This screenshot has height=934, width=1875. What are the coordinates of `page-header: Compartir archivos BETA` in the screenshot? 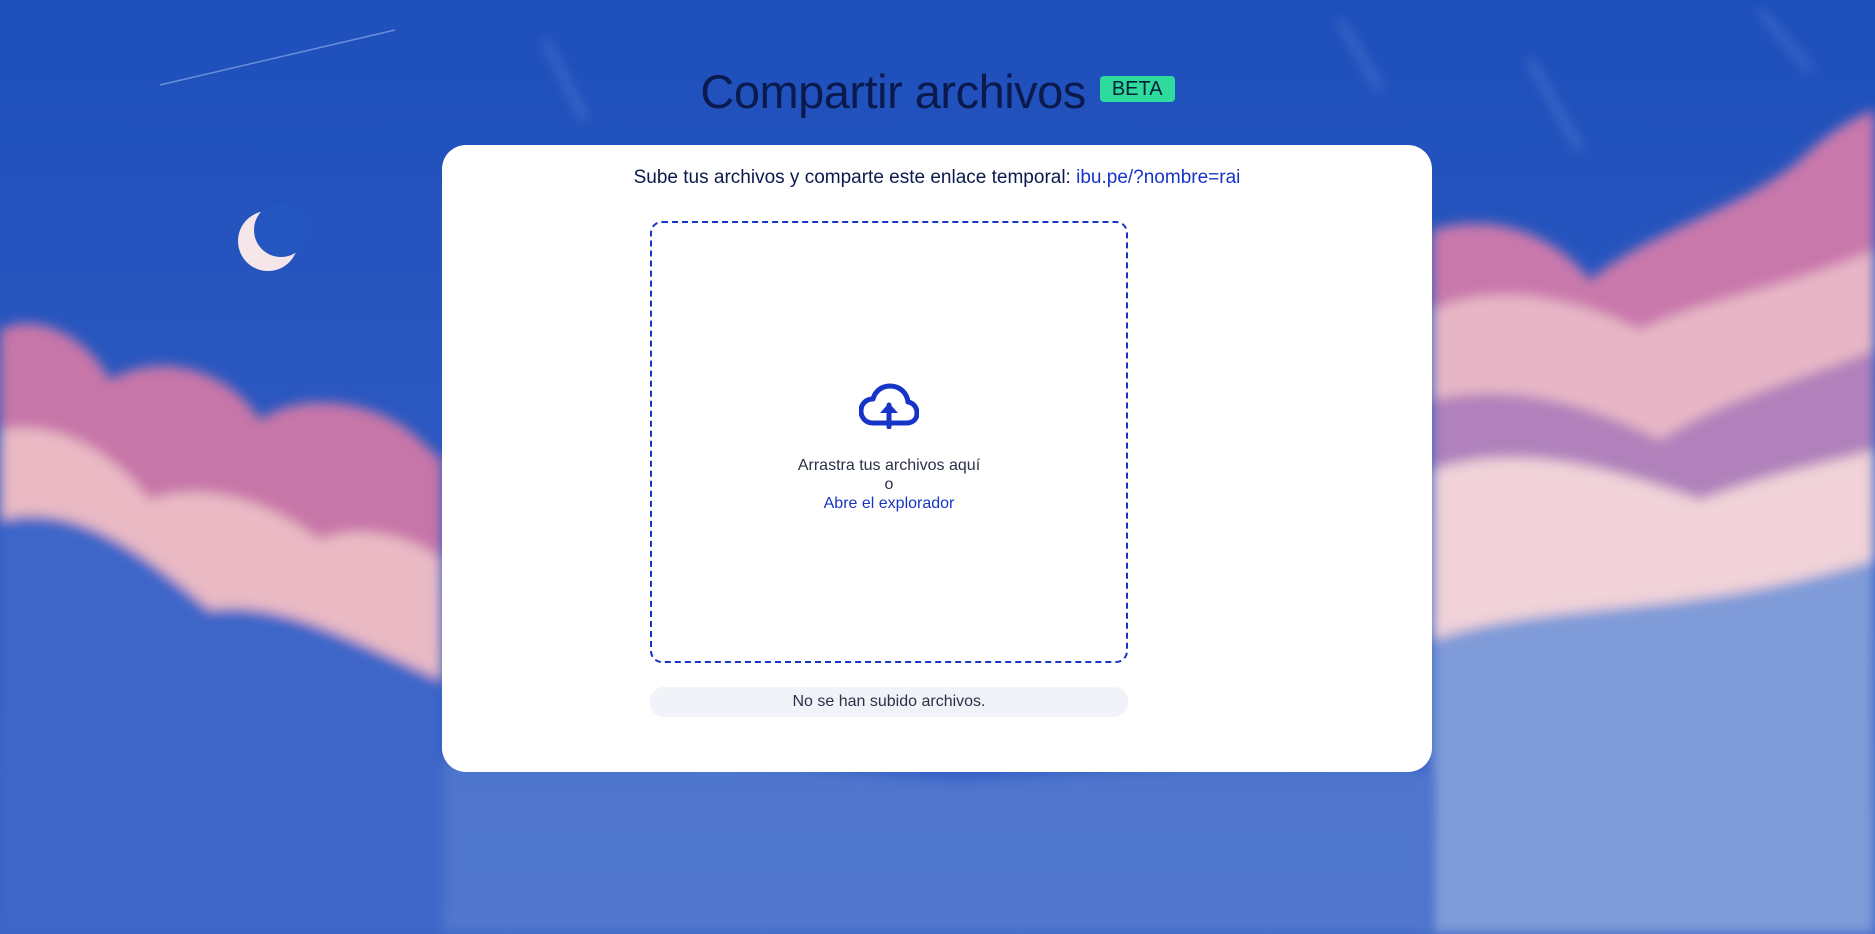 It's located at (937, 92).